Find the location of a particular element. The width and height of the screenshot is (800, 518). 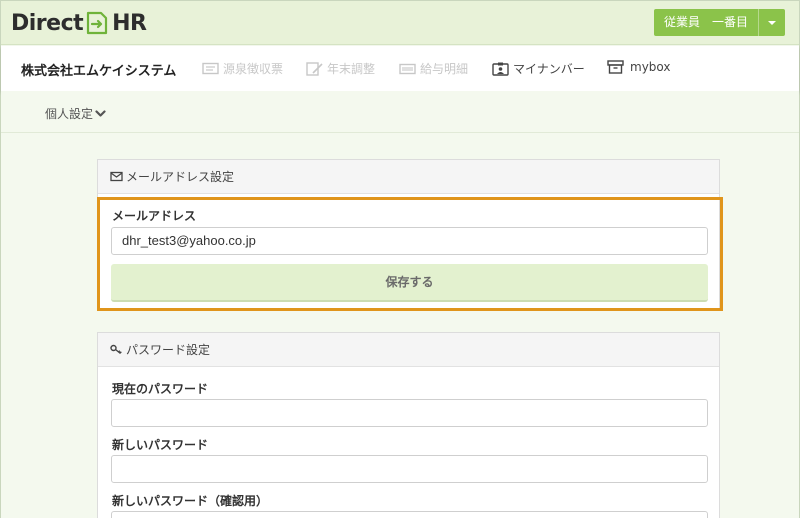

nav-item-payslip: 給与明細 is located at coordinates (433, 68).